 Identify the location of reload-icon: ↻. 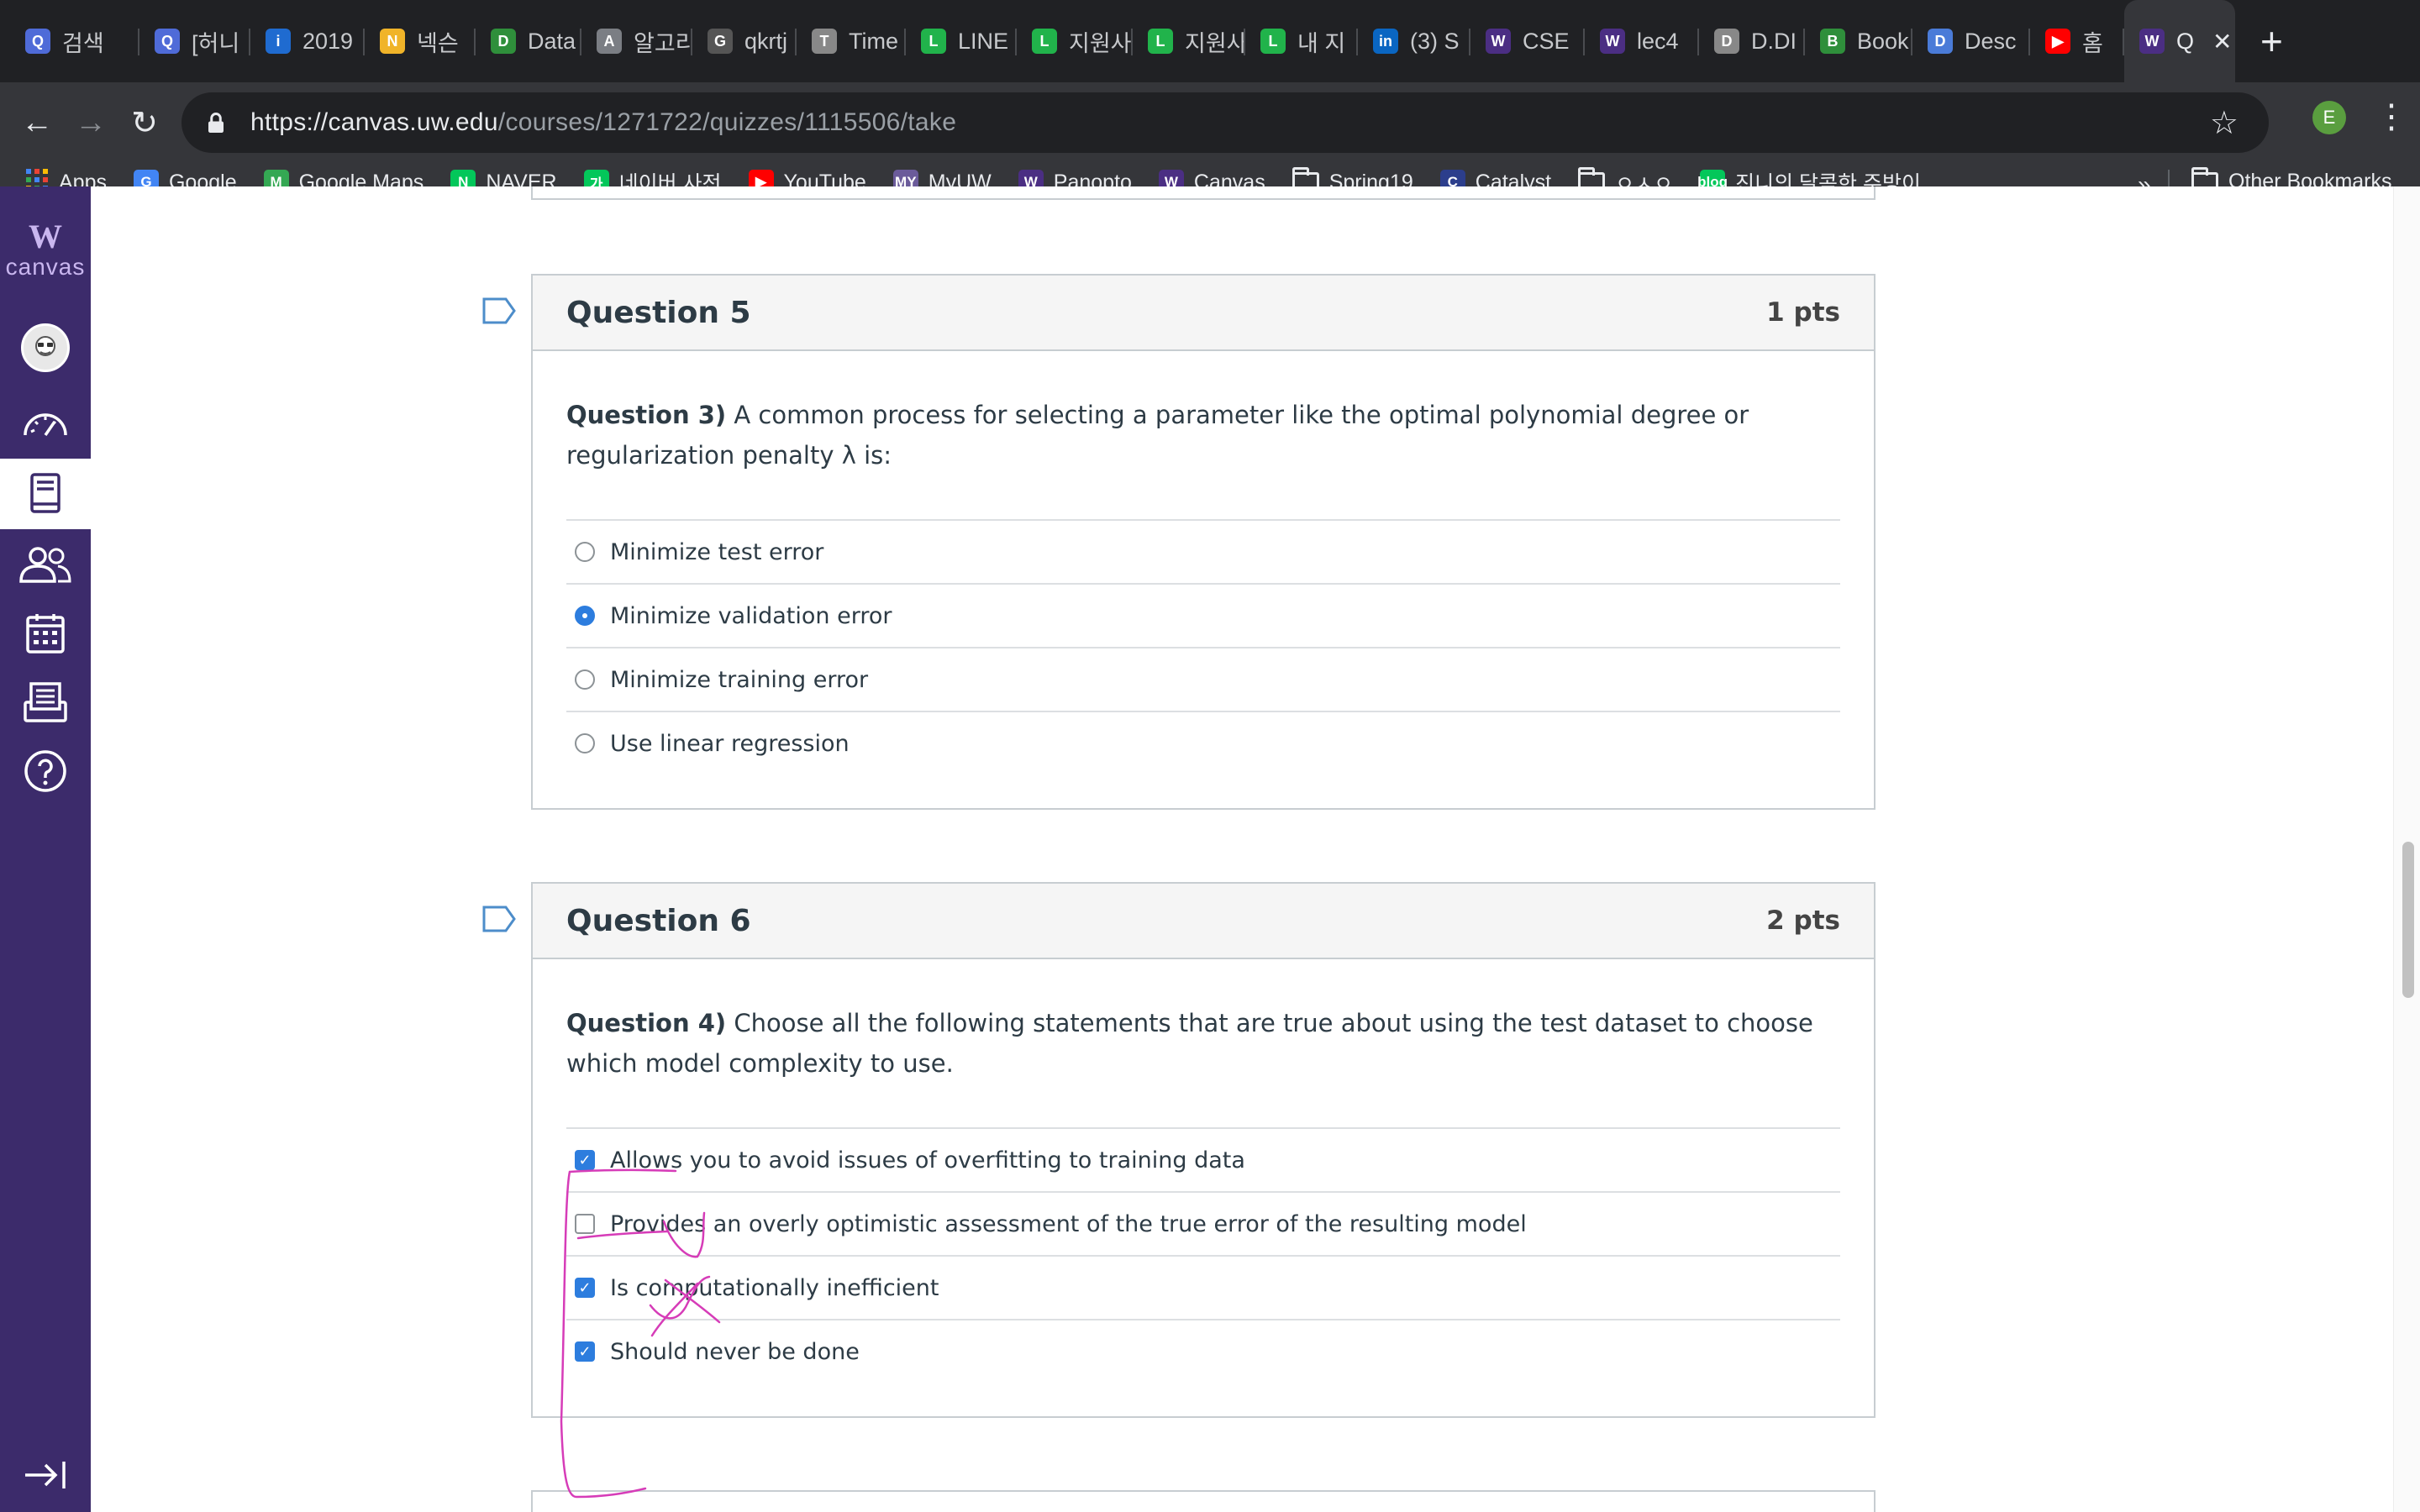
(144, 122).